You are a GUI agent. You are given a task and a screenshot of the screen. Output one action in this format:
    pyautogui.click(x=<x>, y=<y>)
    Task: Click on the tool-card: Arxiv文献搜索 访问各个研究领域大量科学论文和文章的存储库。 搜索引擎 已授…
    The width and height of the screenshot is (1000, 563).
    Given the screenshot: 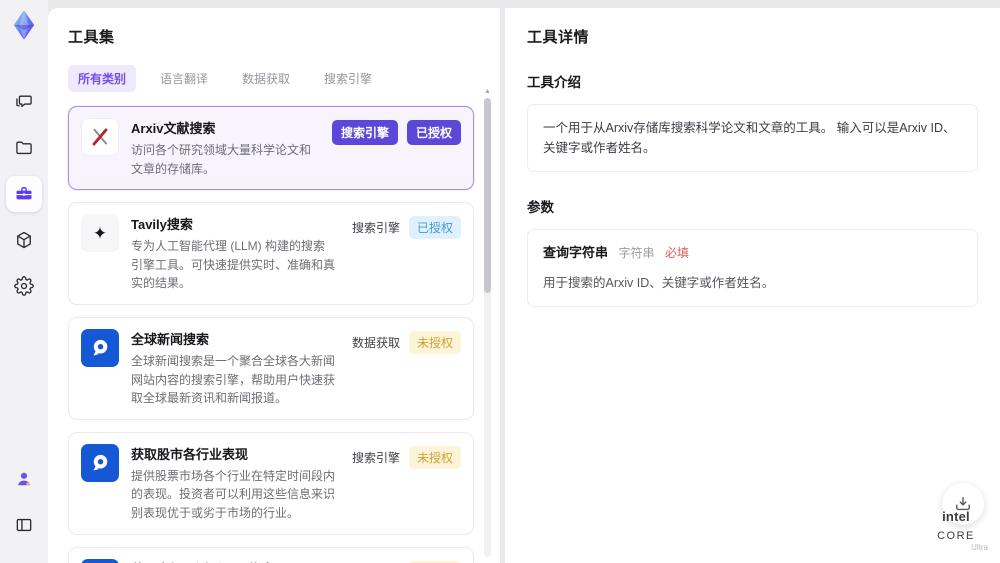 What is the action you would take?
    pyautogui.click(x=271, y=148)
    